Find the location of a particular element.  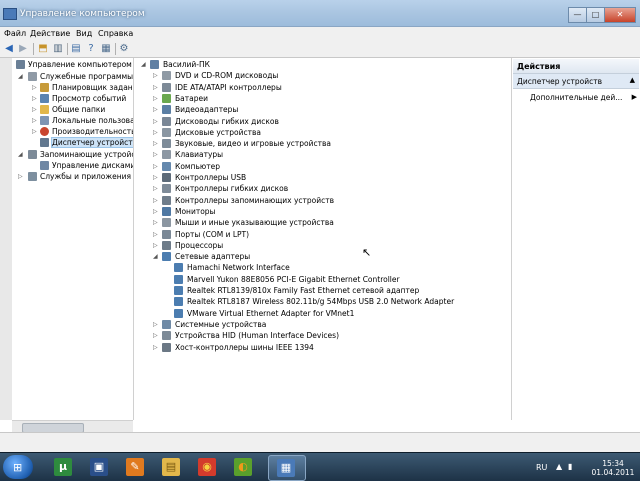

taskbar-app-button: ▣ is located at coordinates (100, 467).